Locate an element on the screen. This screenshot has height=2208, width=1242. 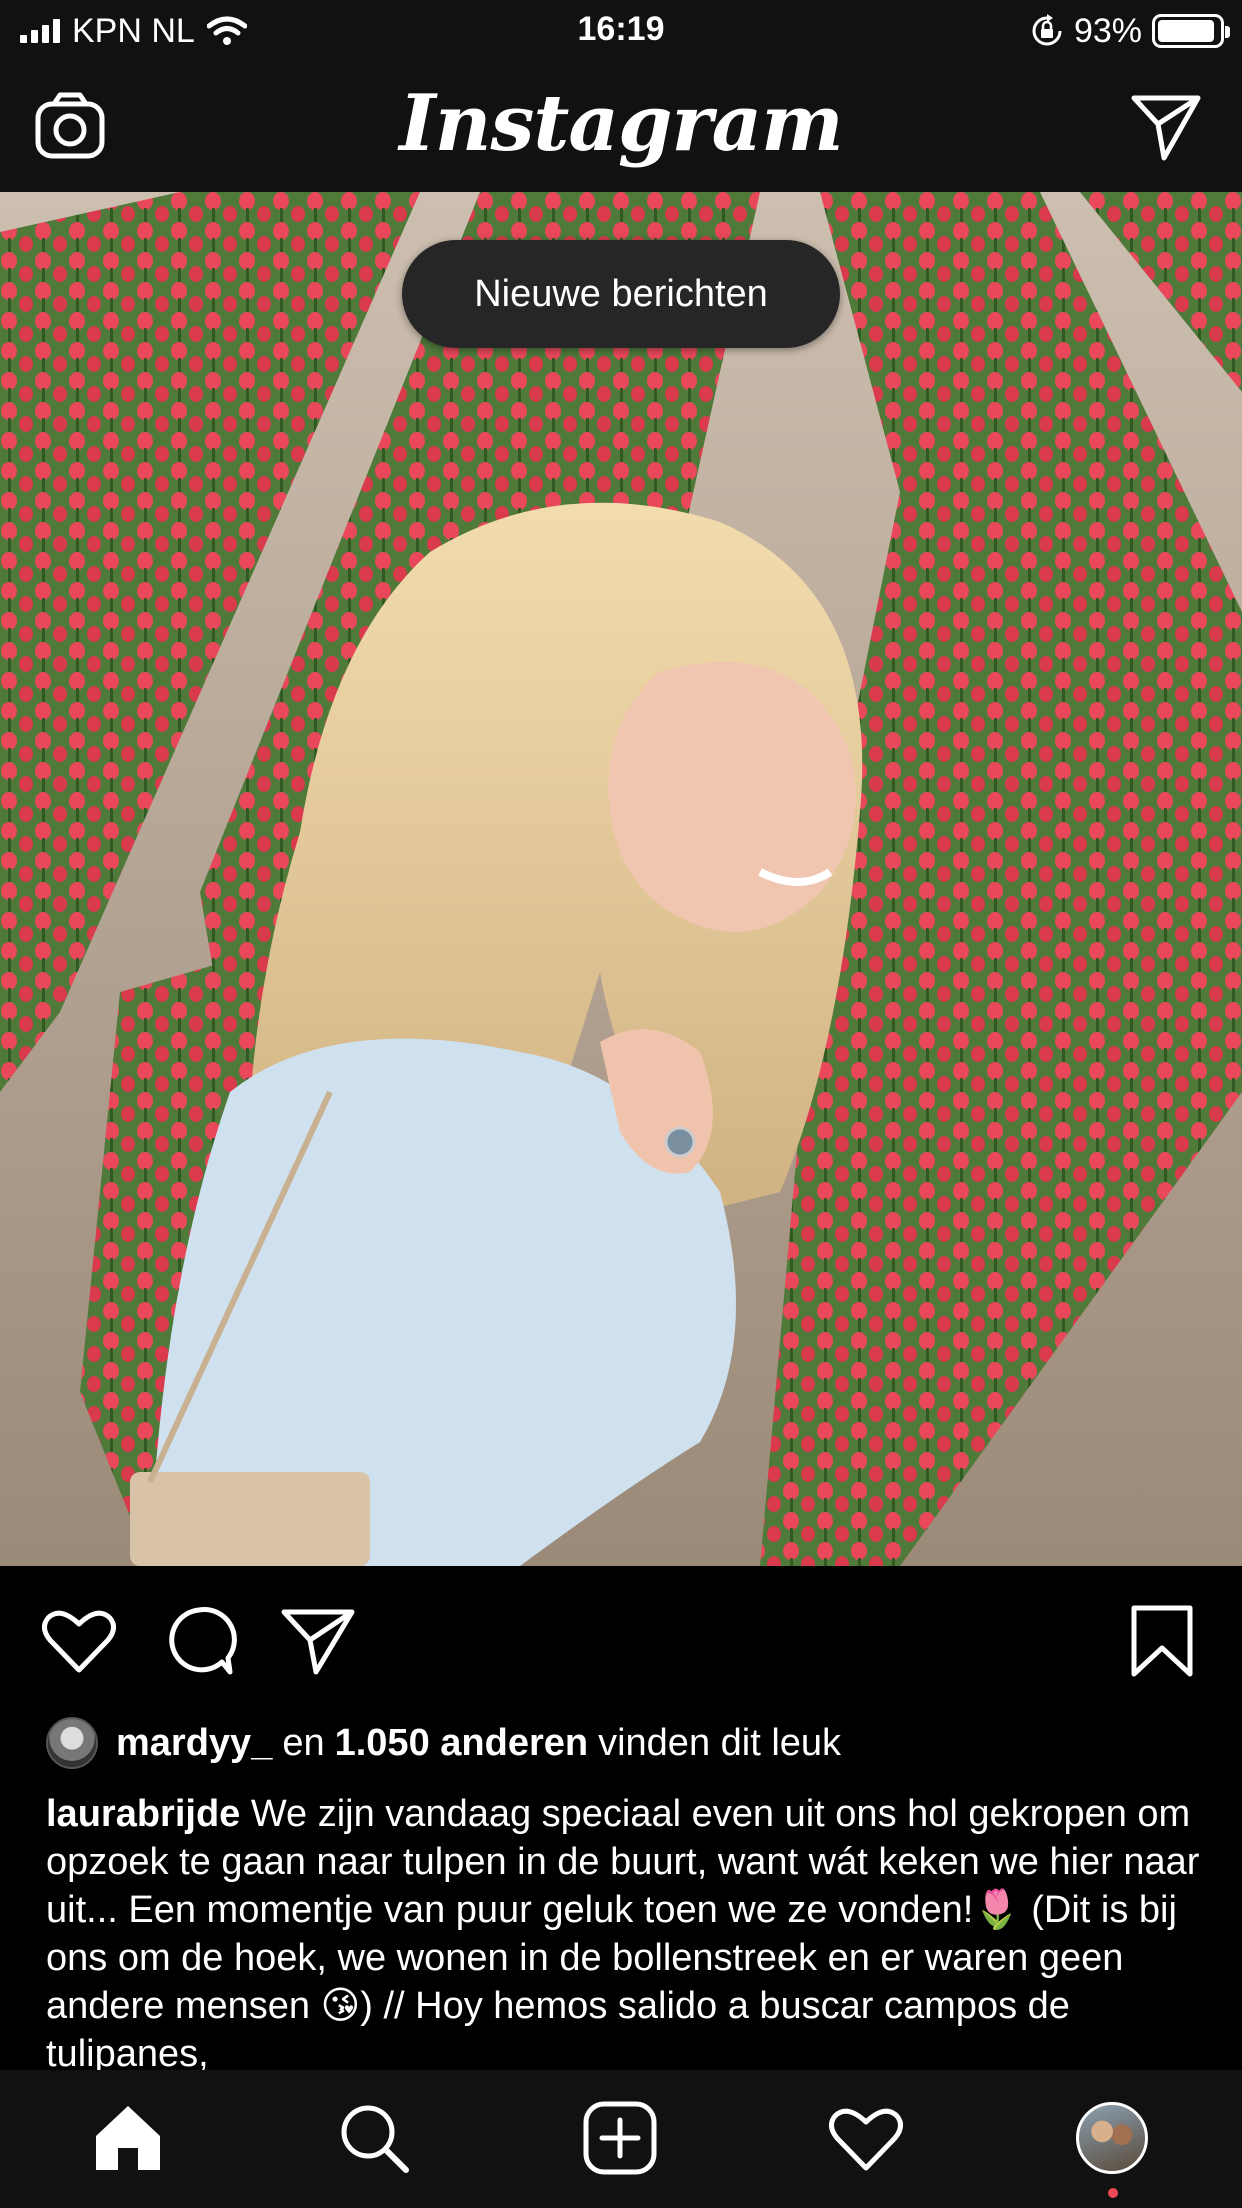
liker-avatar is located at coordinates (72, 1743).